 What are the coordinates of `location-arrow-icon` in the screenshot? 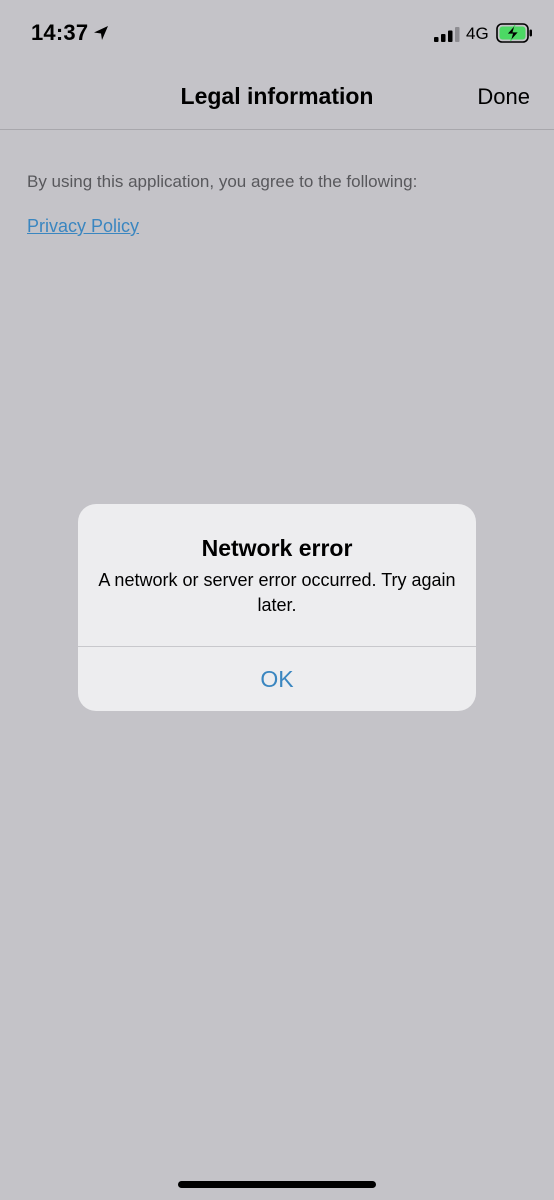 It's located at (101, 33).